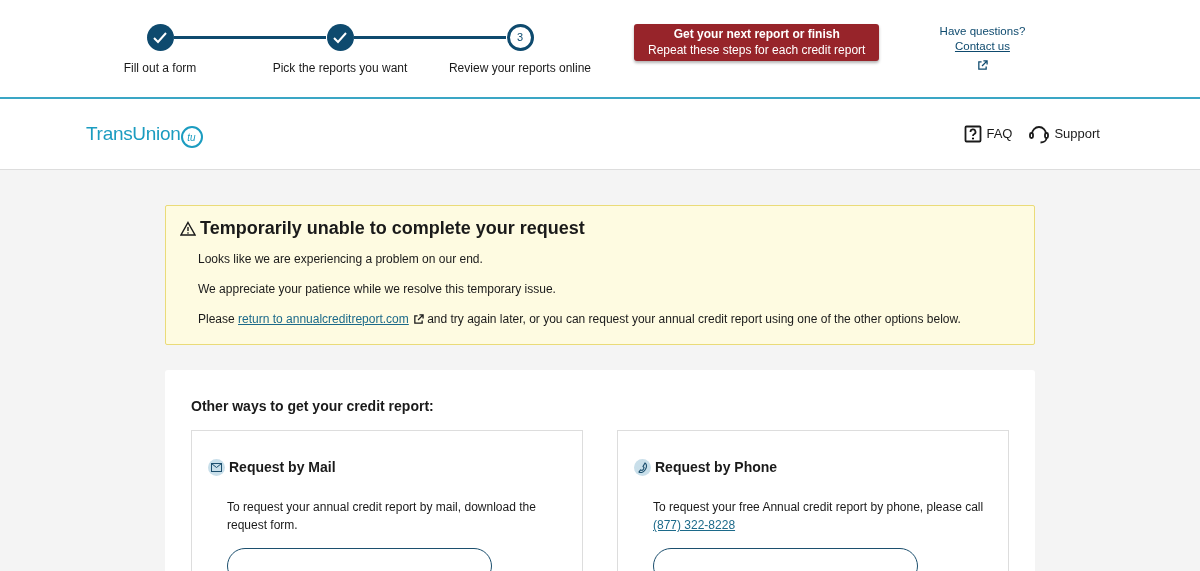 Image resolution: width=1200 pixels, height=571 pixels. What do you see at coordinates (160, 68) in the screenshot?
I see `step-label: Fill out a form` at bounding box center [160, 68].